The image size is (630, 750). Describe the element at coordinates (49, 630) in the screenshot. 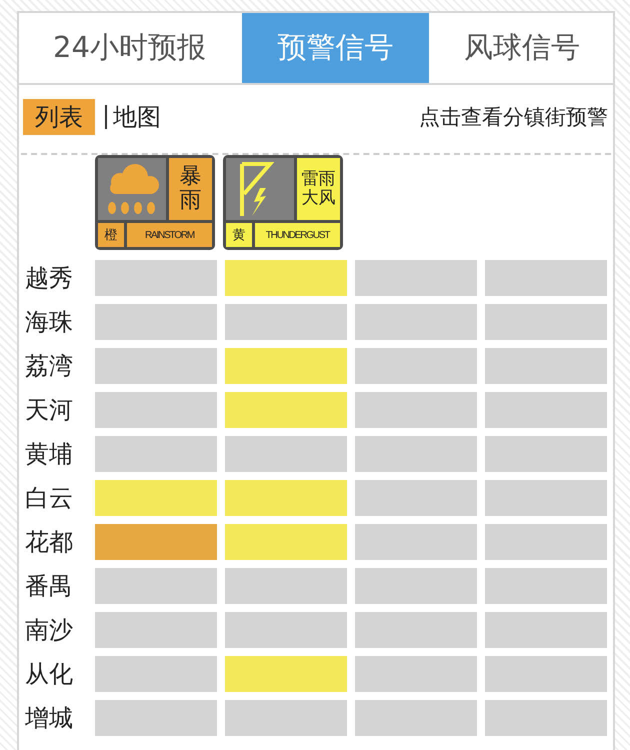

I see `district-name: 南沙` at that location.